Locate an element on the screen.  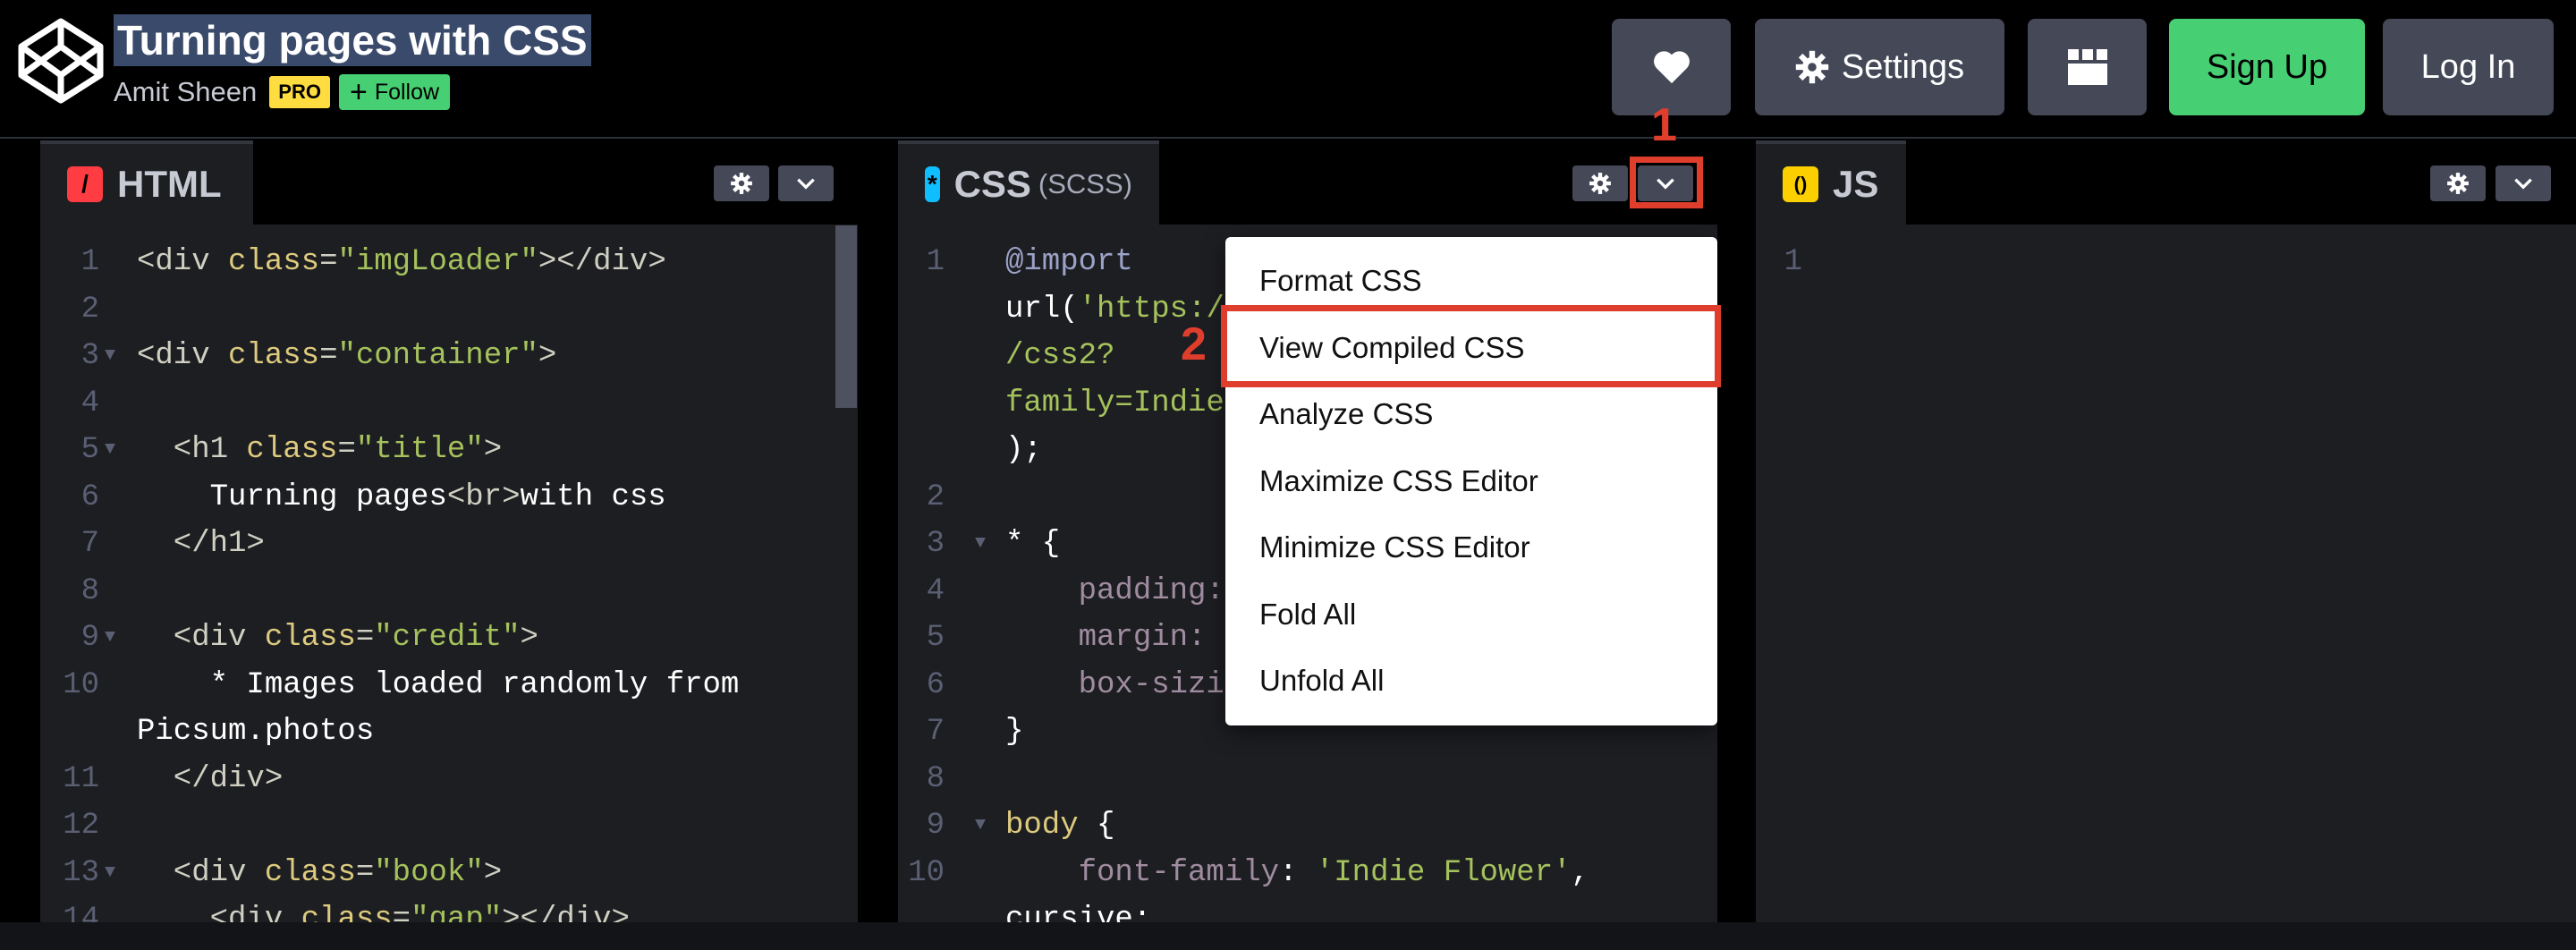
code-line: 2 is located at coordinates (449, 310).